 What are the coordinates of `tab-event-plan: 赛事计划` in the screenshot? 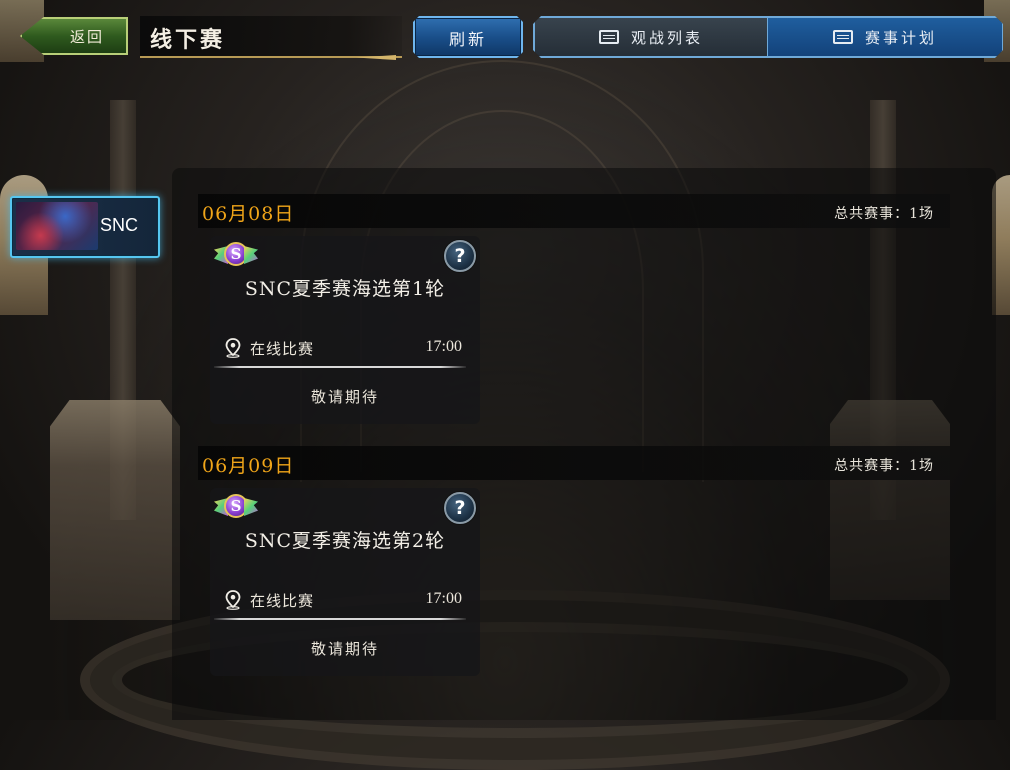 It's located at (884, 37).